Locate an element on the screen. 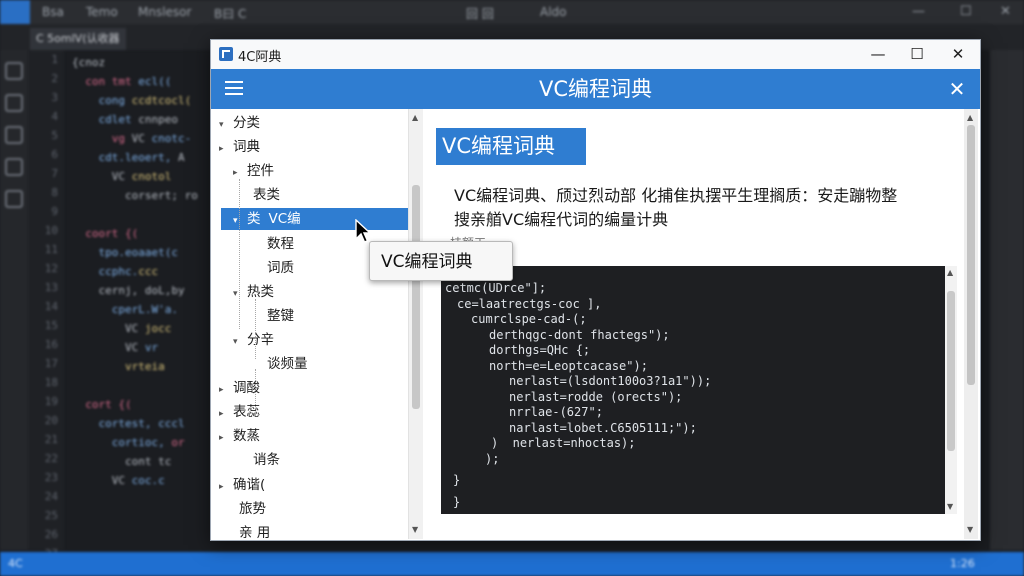  source-control-icon is located at coordinates (14, 135).